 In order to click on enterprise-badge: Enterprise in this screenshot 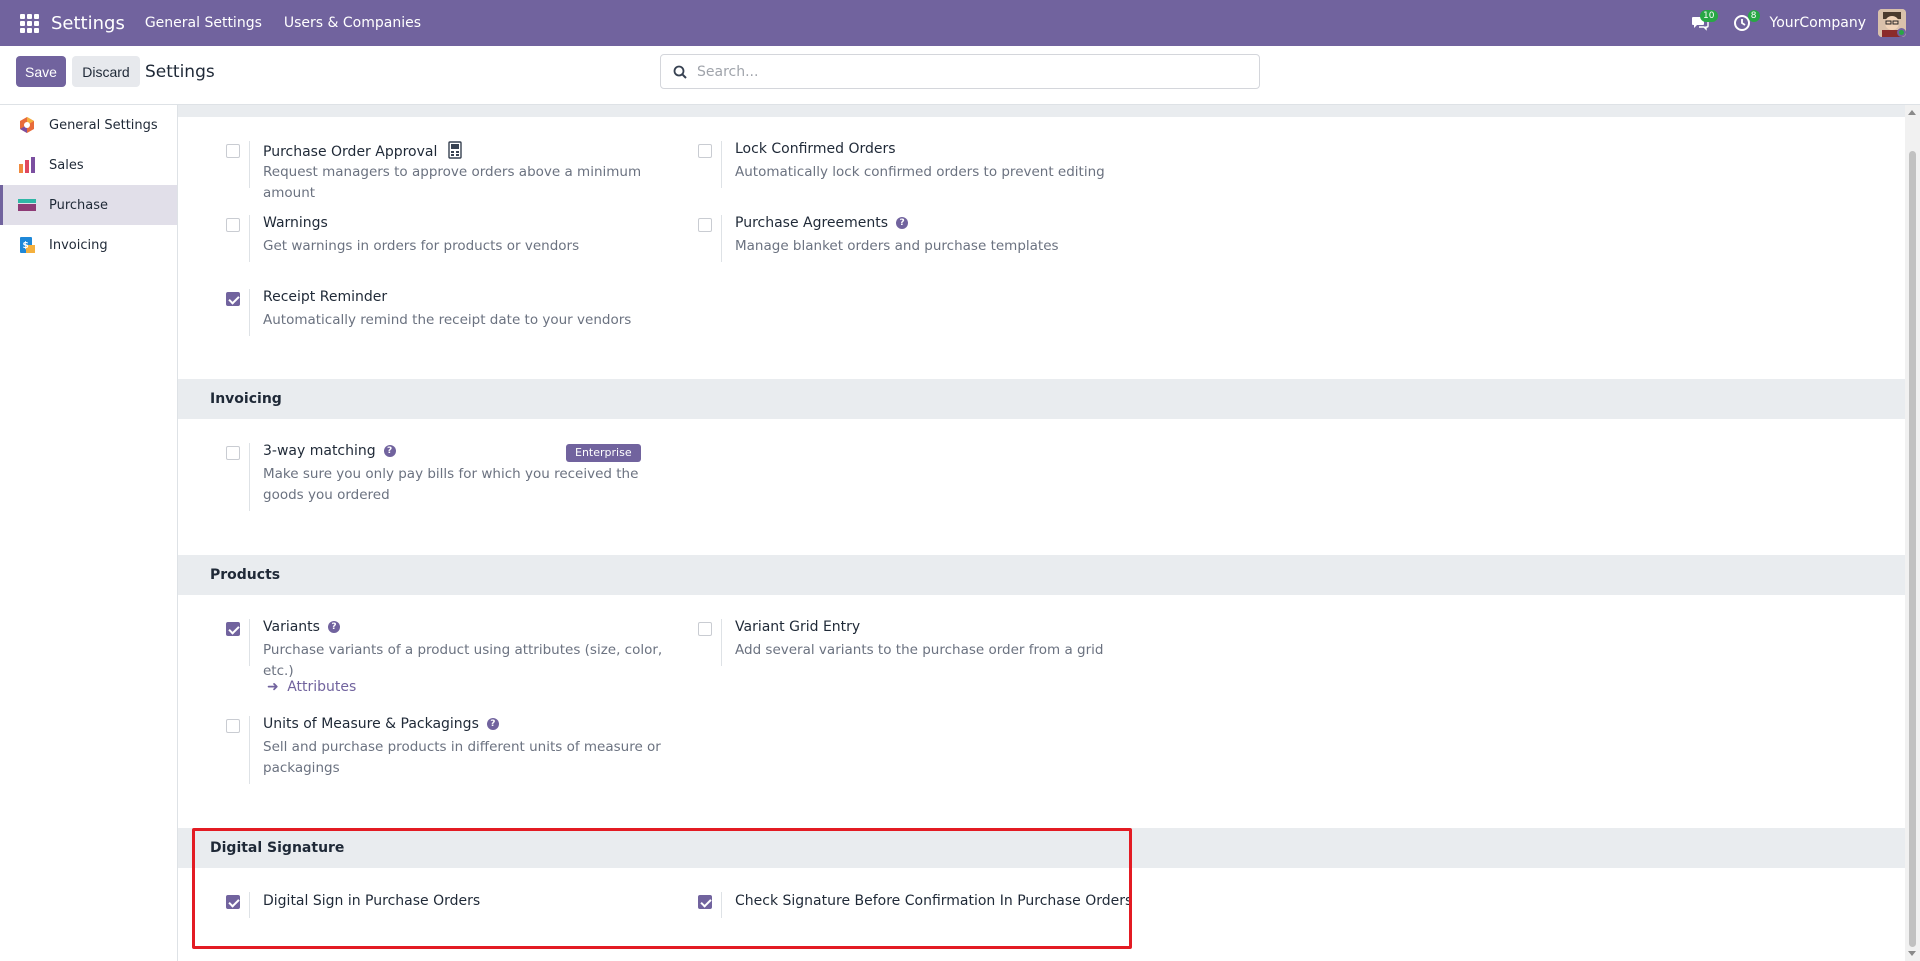, I will do `click(603, 453)`.